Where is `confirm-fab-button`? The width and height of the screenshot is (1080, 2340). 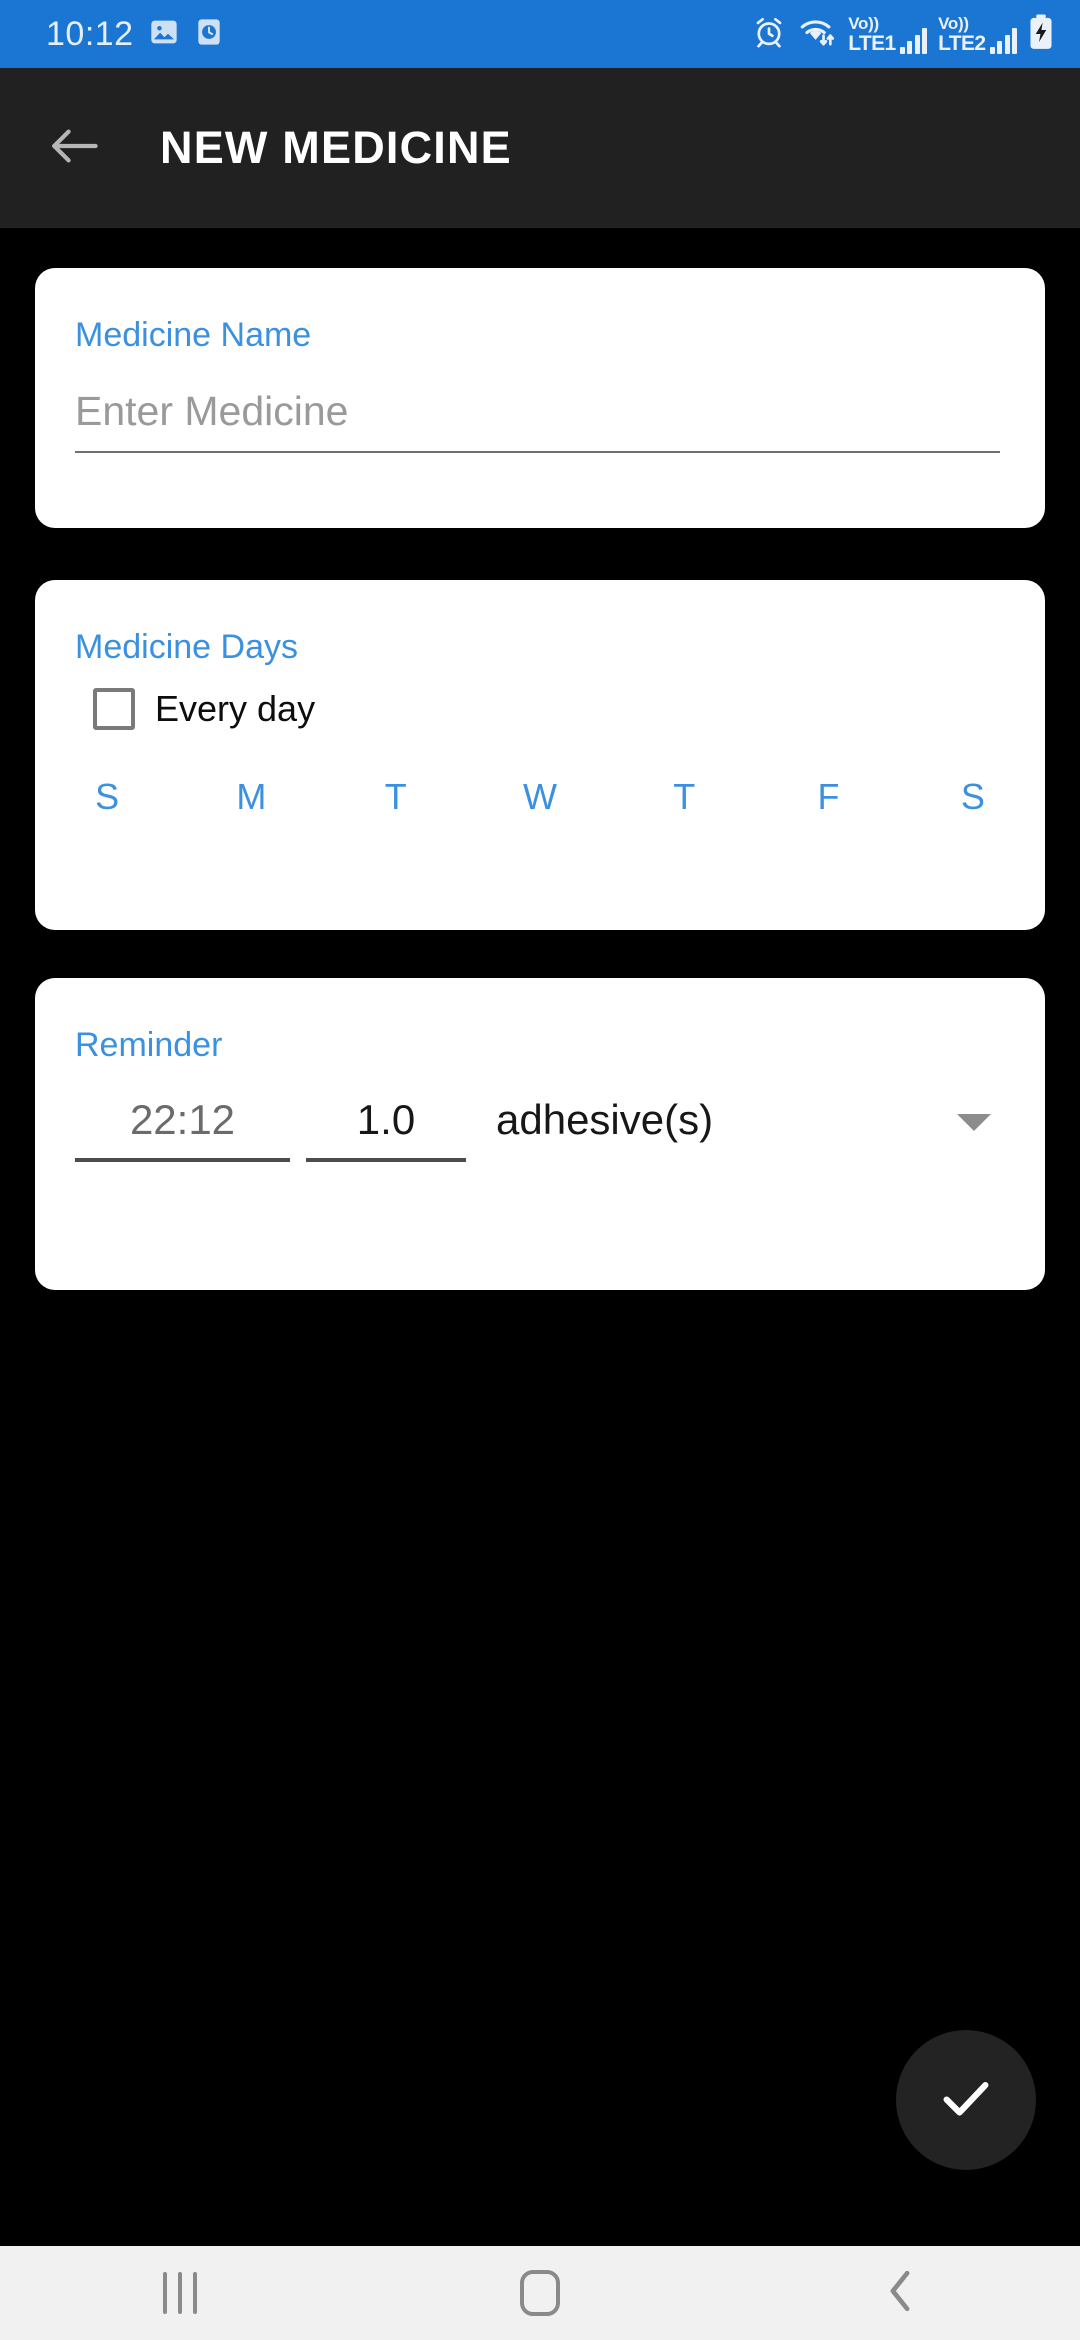 confirm-fab-button is located at coordinates (966, 2100).